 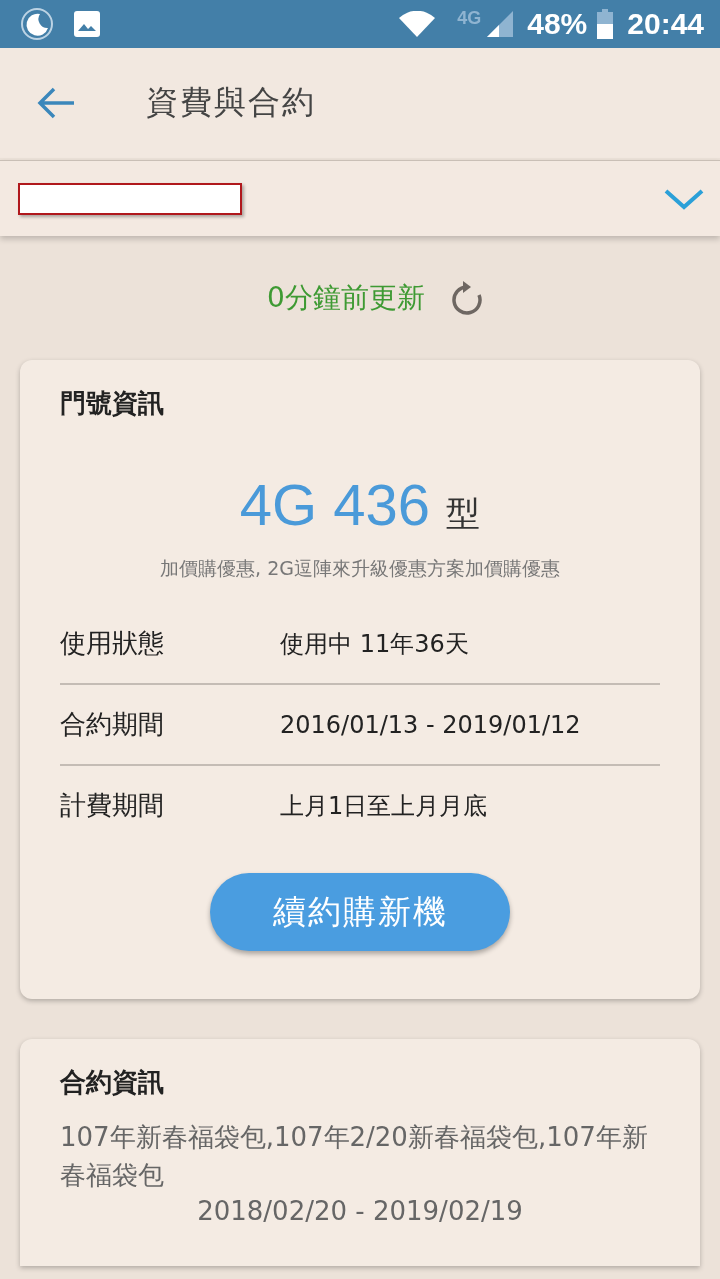 I want to click on page-title: 資費與合約, so click(x=231, y=102).